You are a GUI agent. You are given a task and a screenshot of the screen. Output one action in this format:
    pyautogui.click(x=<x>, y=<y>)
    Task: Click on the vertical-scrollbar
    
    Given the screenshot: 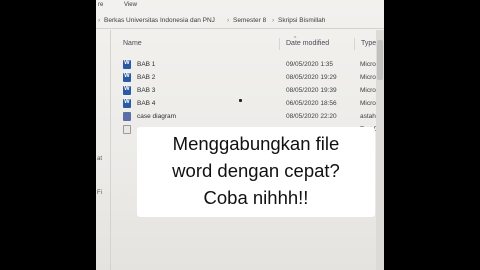 What is the action you would take?
    pyautogui.click(x=380, y=150)
    